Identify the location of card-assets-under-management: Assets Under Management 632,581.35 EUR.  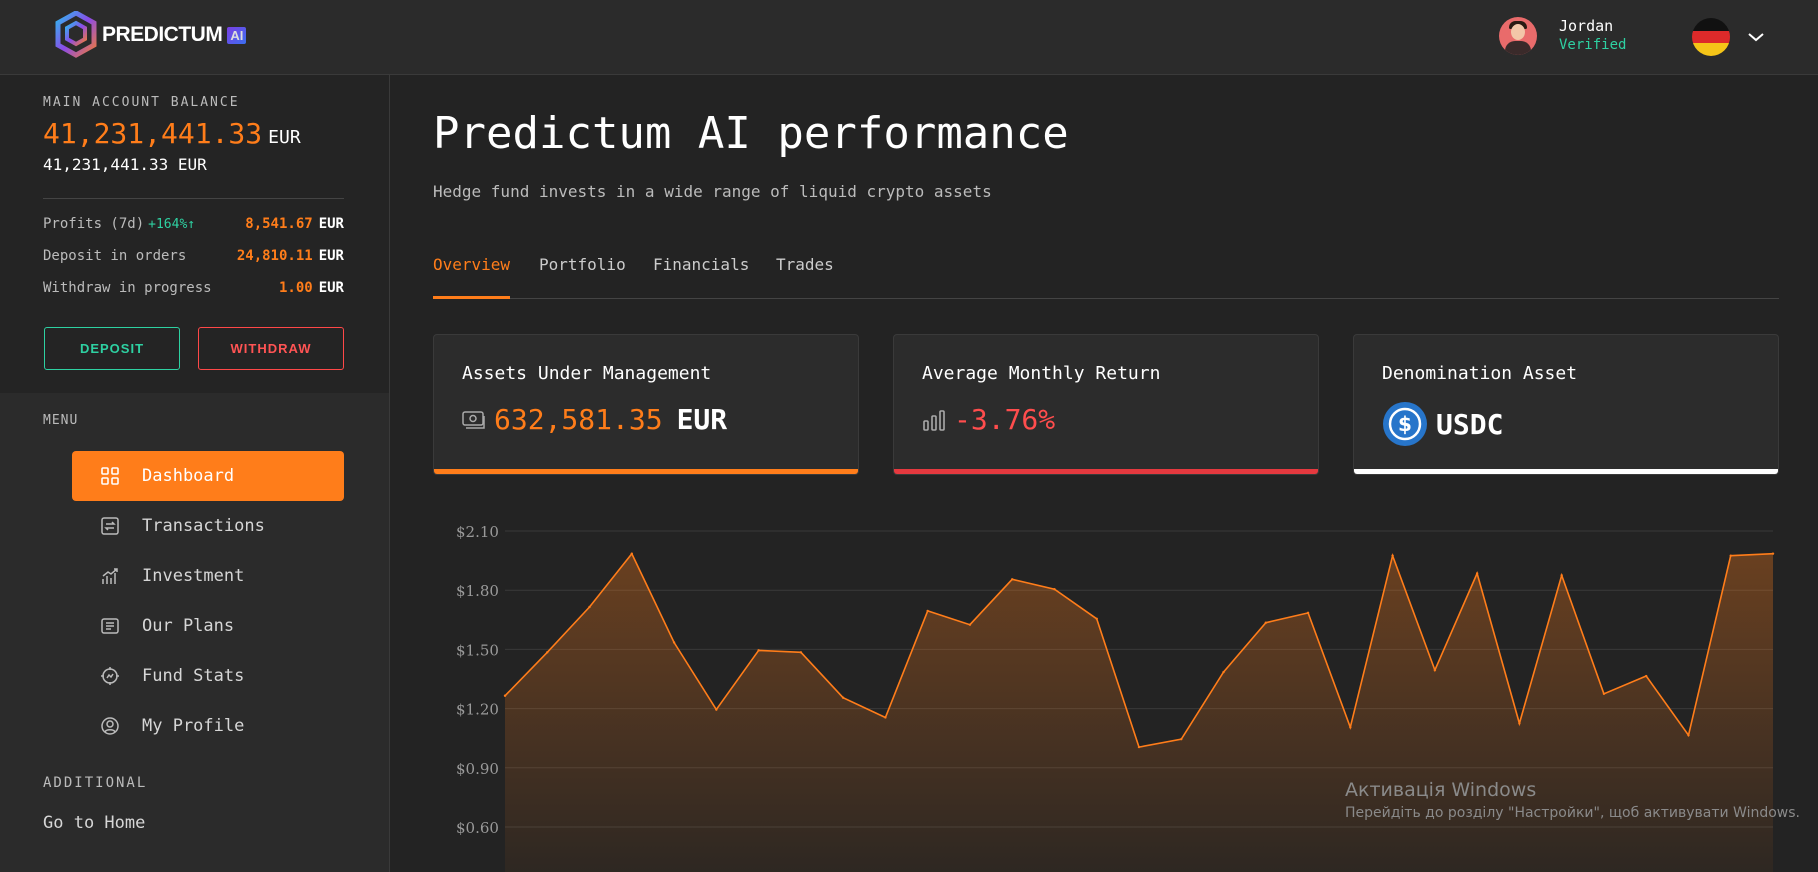
(646, 404).